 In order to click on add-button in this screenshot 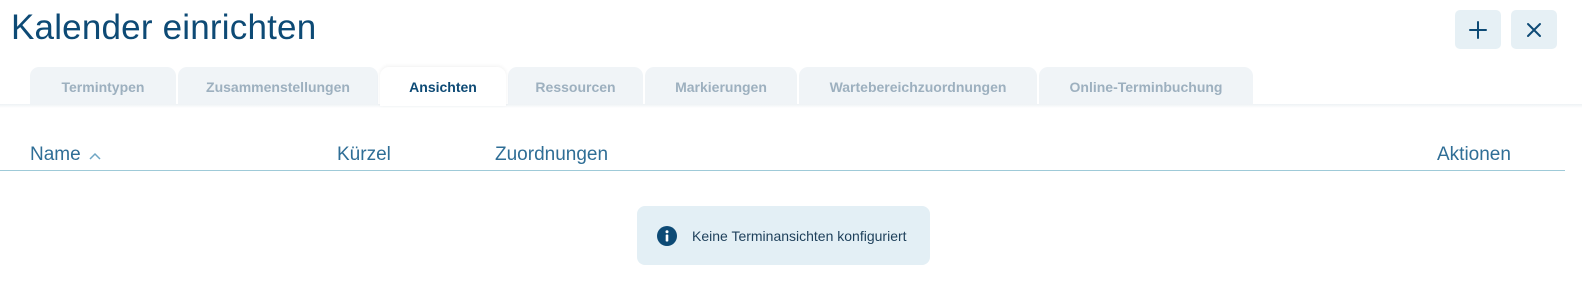, I will do `click(1478, 29)`.